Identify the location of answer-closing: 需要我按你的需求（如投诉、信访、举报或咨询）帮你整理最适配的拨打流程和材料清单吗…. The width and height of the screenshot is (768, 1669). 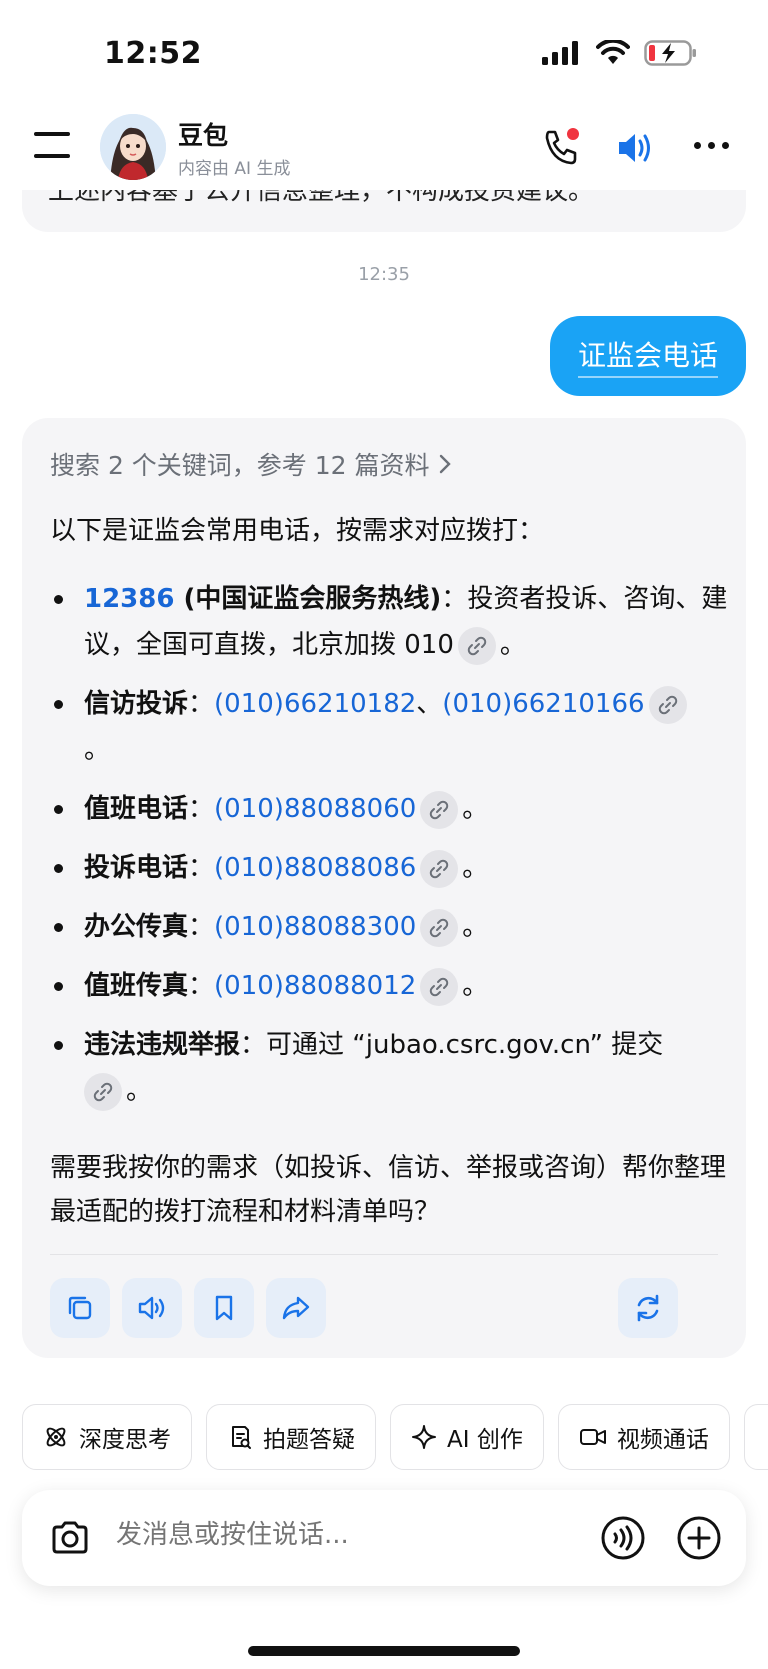
(388, 1190).